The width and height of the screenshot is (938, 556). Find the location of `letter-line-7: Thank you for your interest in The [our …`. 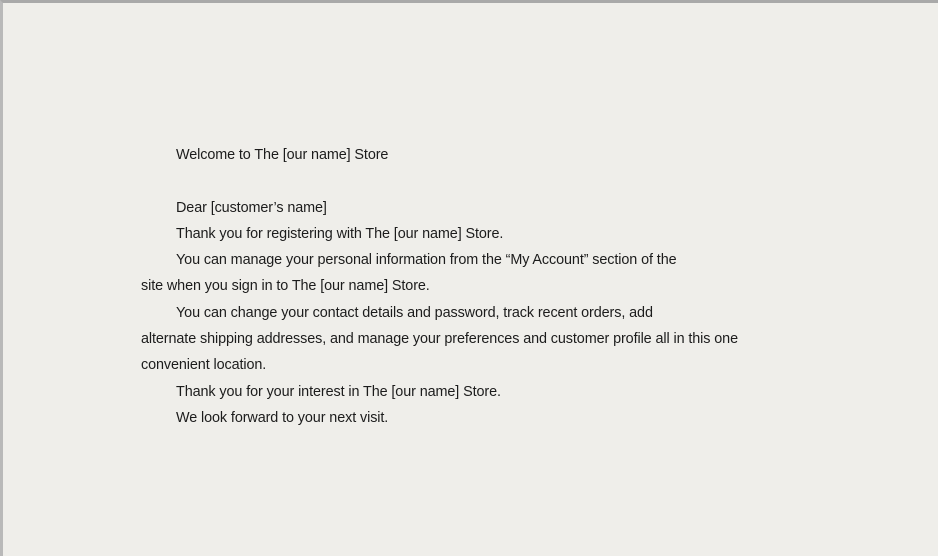

letter-line-7: Thank you for your interest in The [our … is located at coordinates (338, 391).